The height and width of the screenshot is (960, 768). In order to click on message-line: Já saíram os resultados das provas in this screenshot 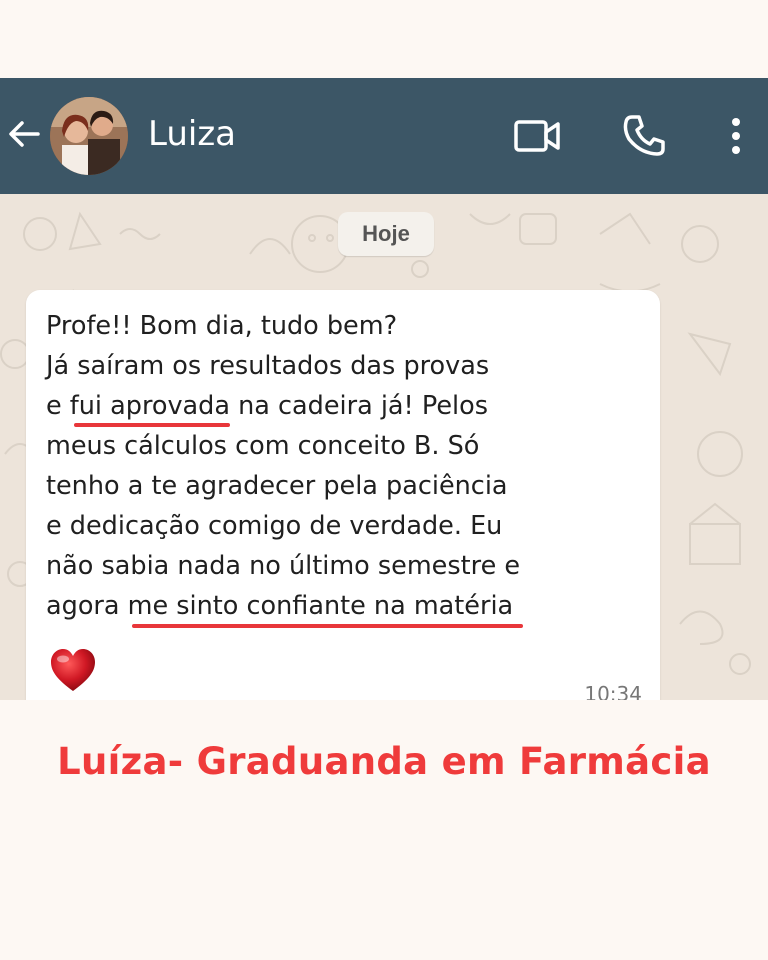, I will do `click(268, 366)`.